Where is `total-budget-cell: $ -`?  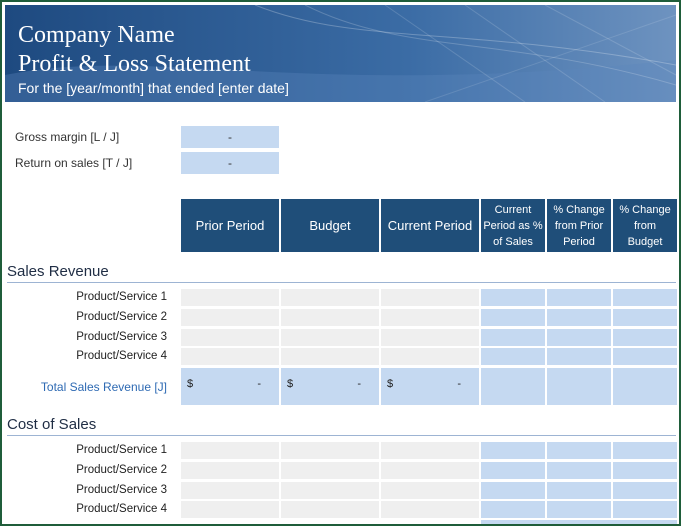
total-budget-cell: $ - is located at coordinates (330, 386).